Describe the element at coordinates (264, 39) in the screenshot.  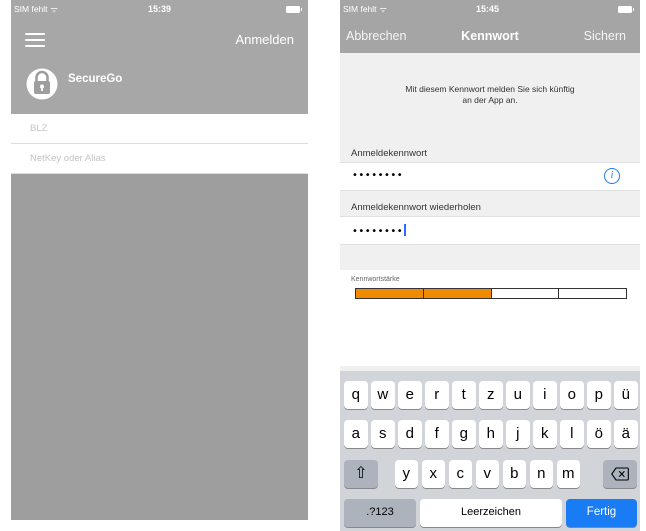
I see `signin-button: Anmelden` at that location.